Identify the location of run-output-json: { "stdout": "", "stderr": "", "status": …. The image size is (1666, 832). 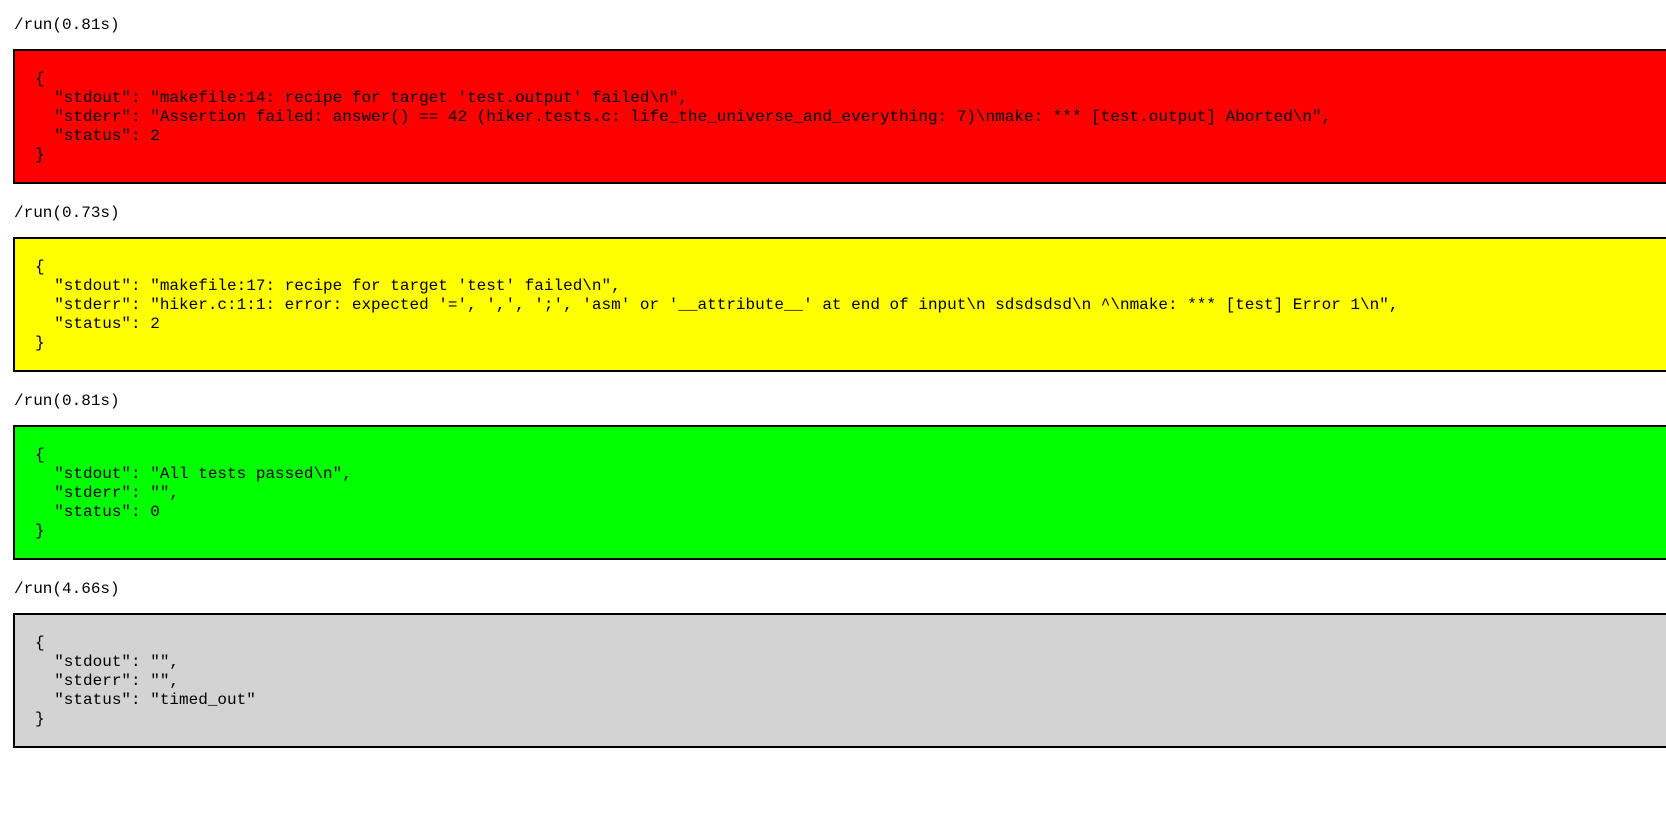
(145, 681).